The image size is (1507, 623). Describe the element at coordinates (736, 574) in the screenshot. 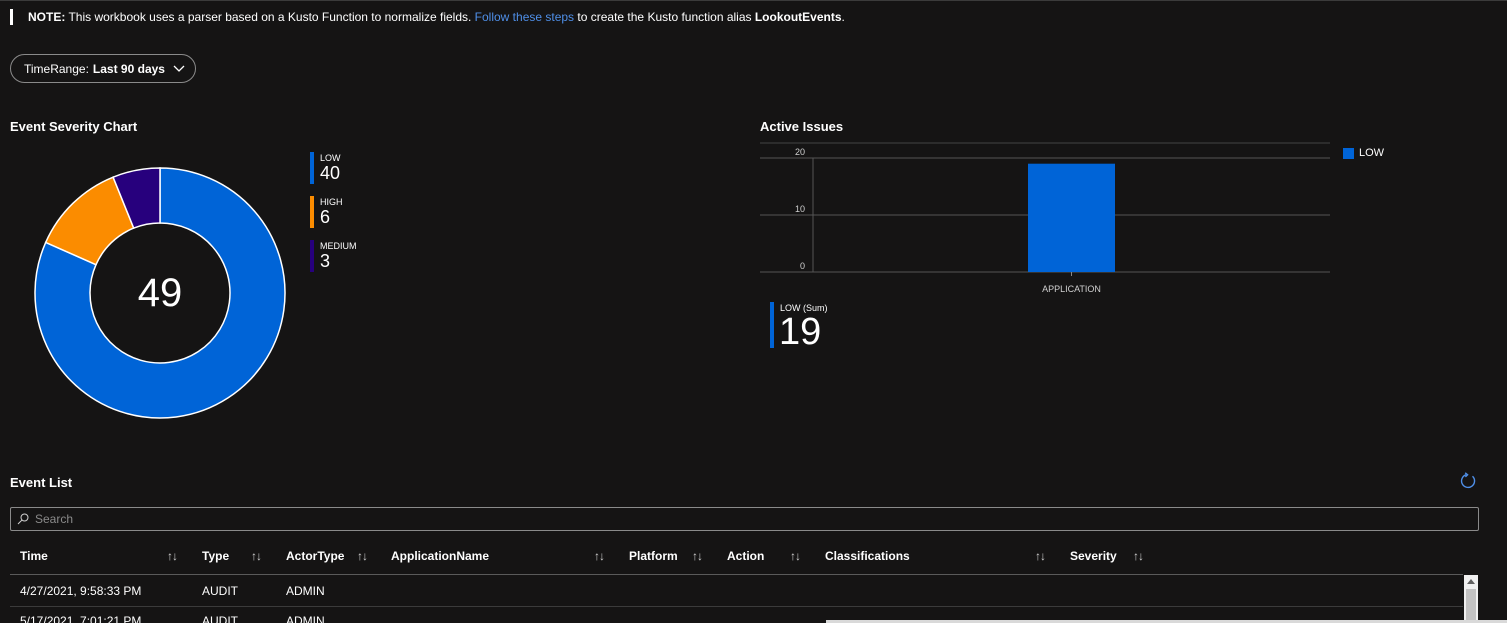

I see `table-header-divider` at that location.